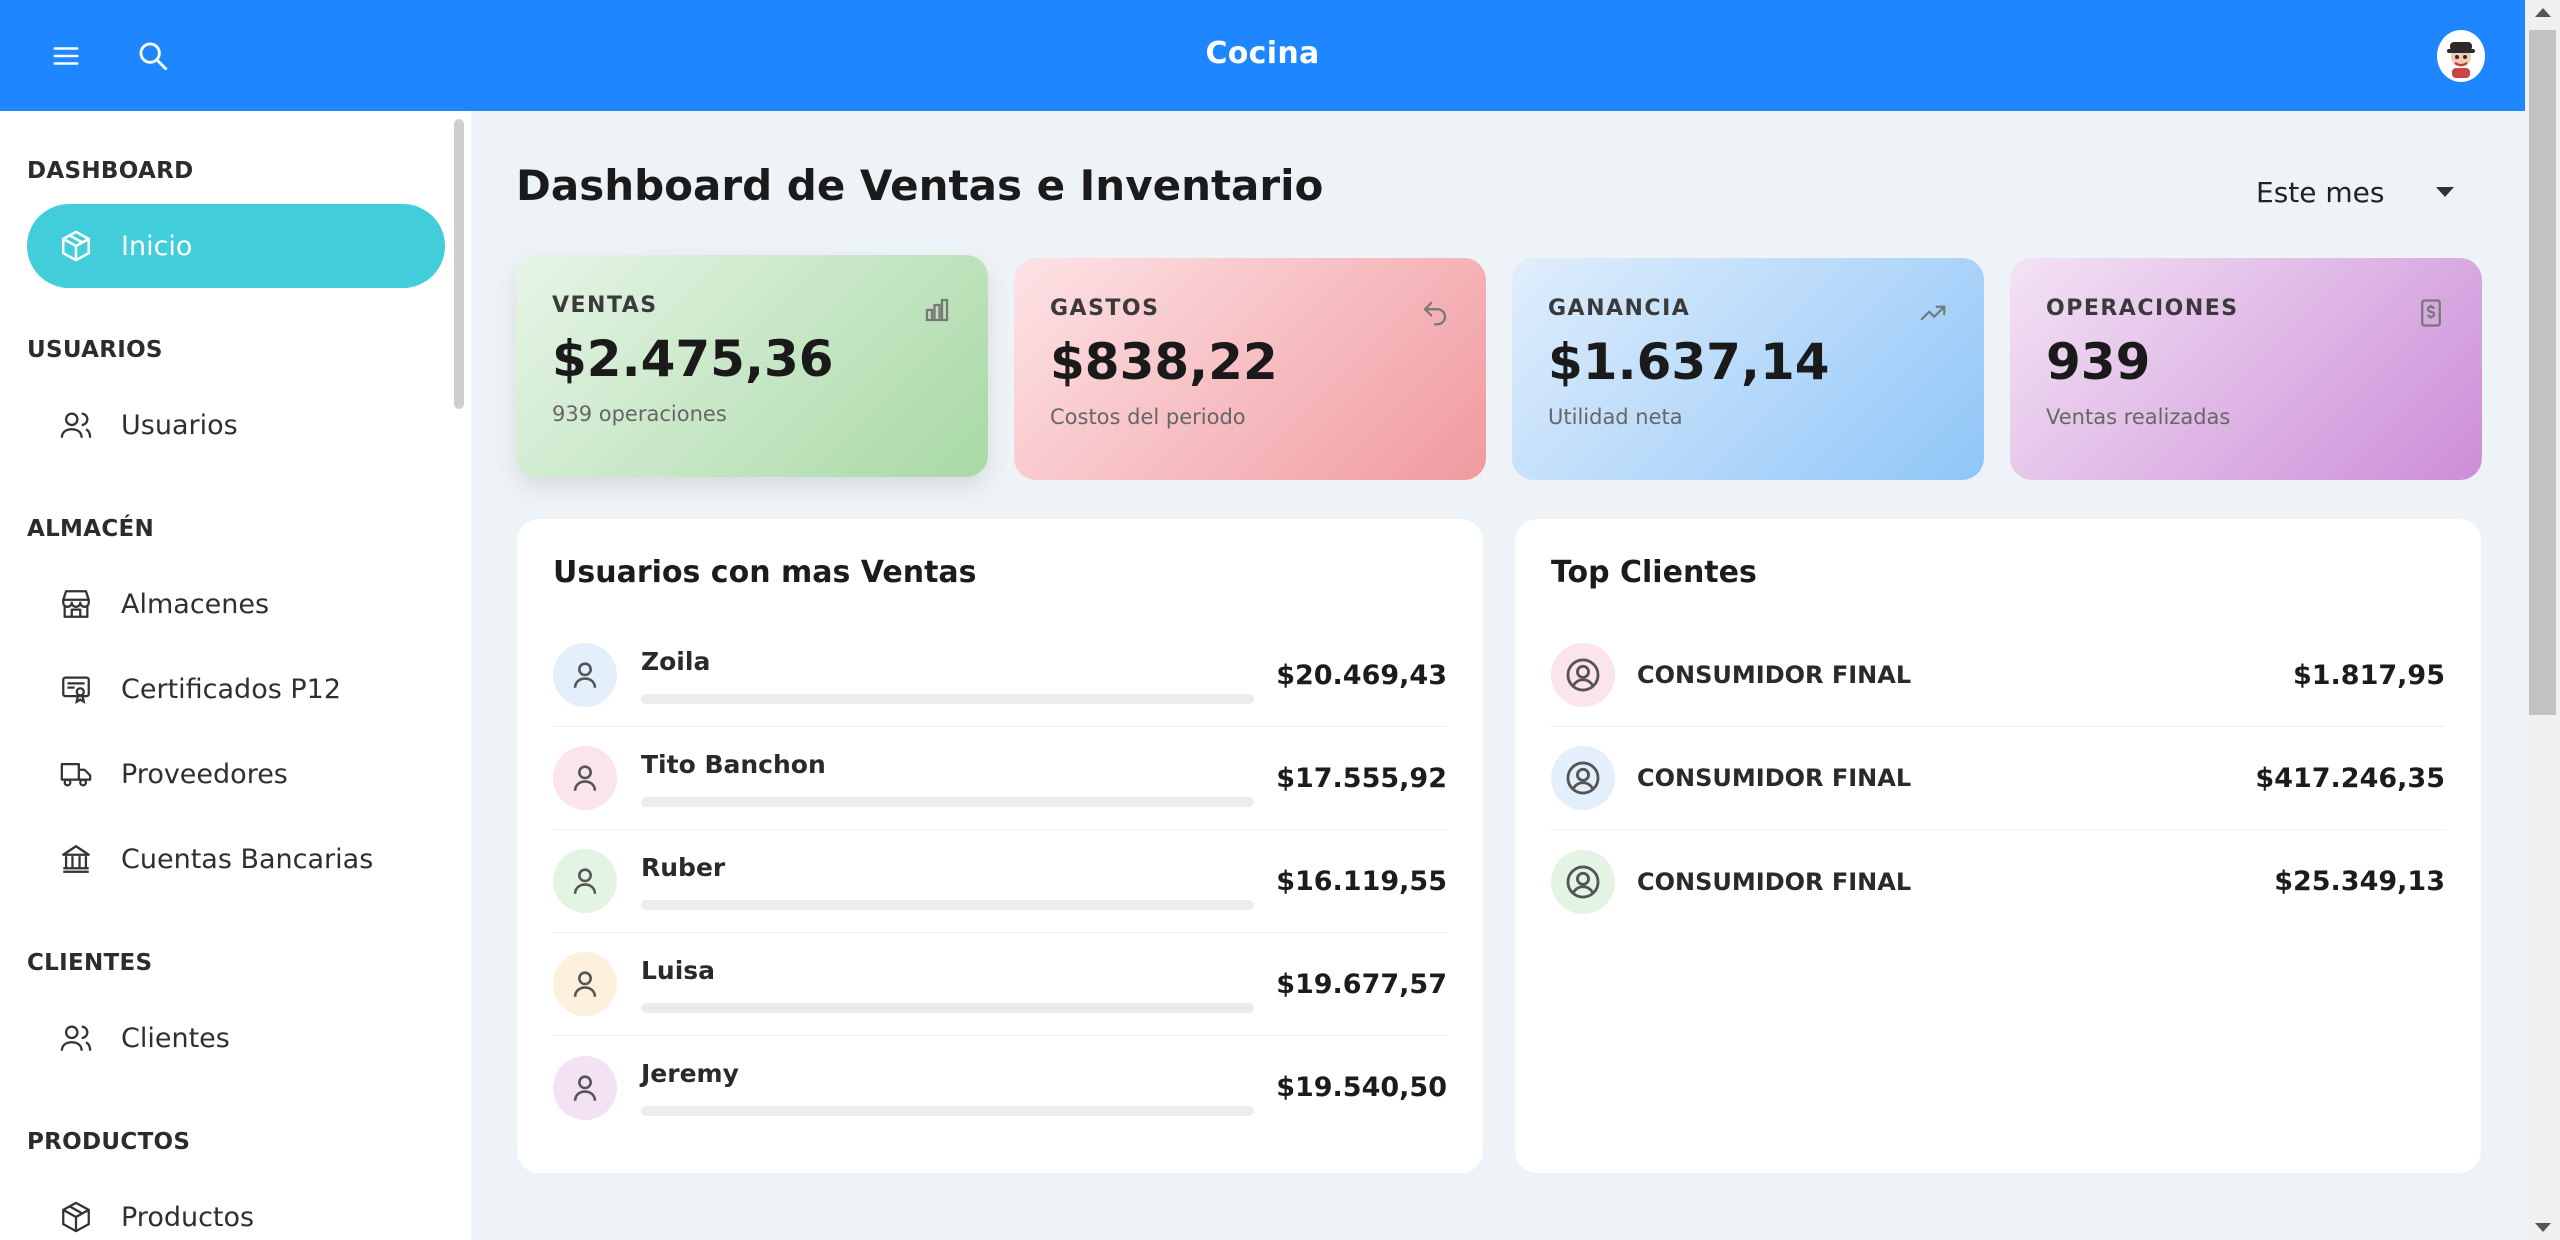 This screenshot has width=2560, height=1240. I want to click on stat-value: 939, so click(2098, 362).